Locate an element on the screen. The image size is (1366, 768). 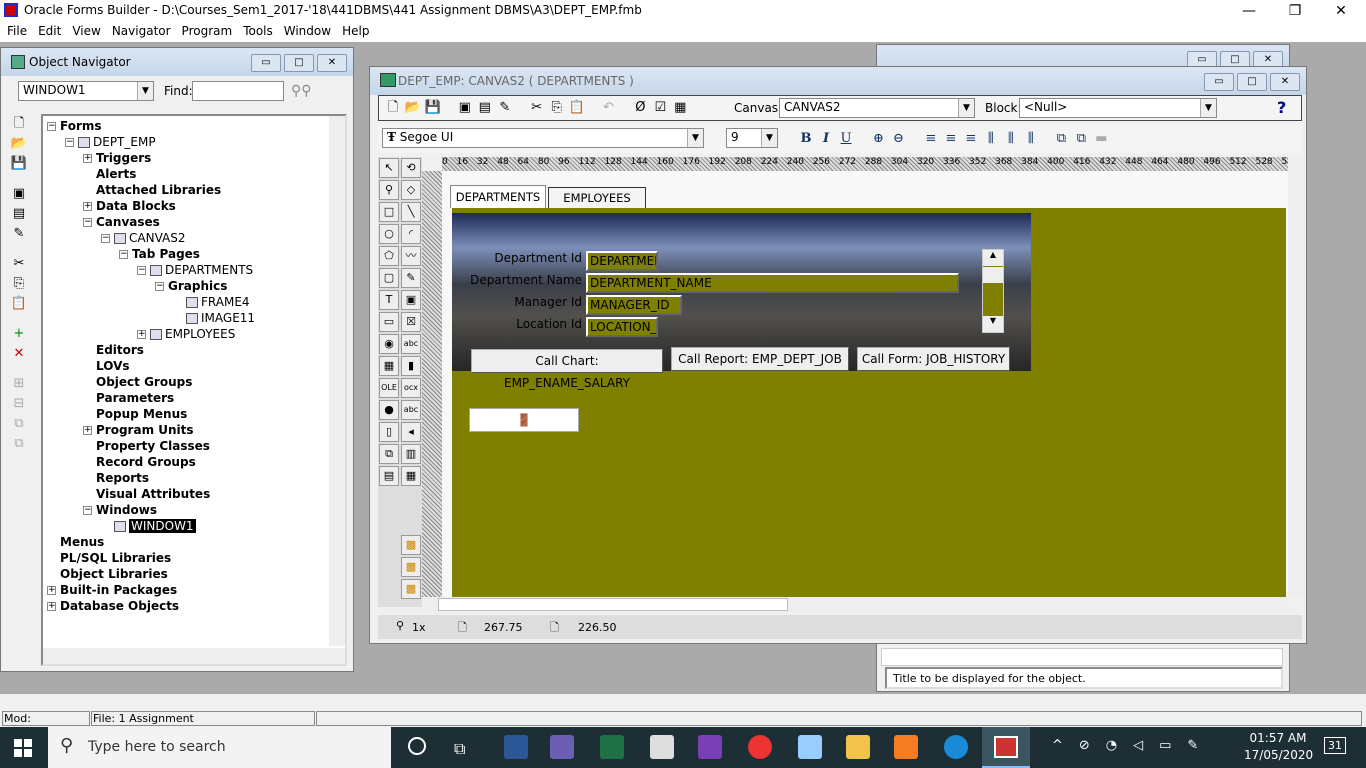
department-name-field: DEPARTMENT_NAME is located at coordinates (772, 283).